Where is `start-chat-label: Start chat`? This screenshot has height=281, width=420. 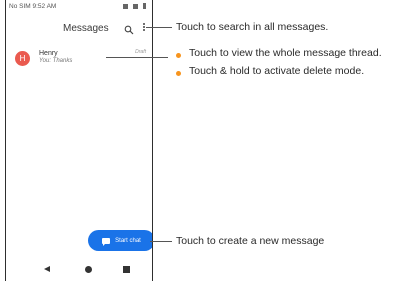 start-chat-label: Start chat is located at coordinates (128, 240).